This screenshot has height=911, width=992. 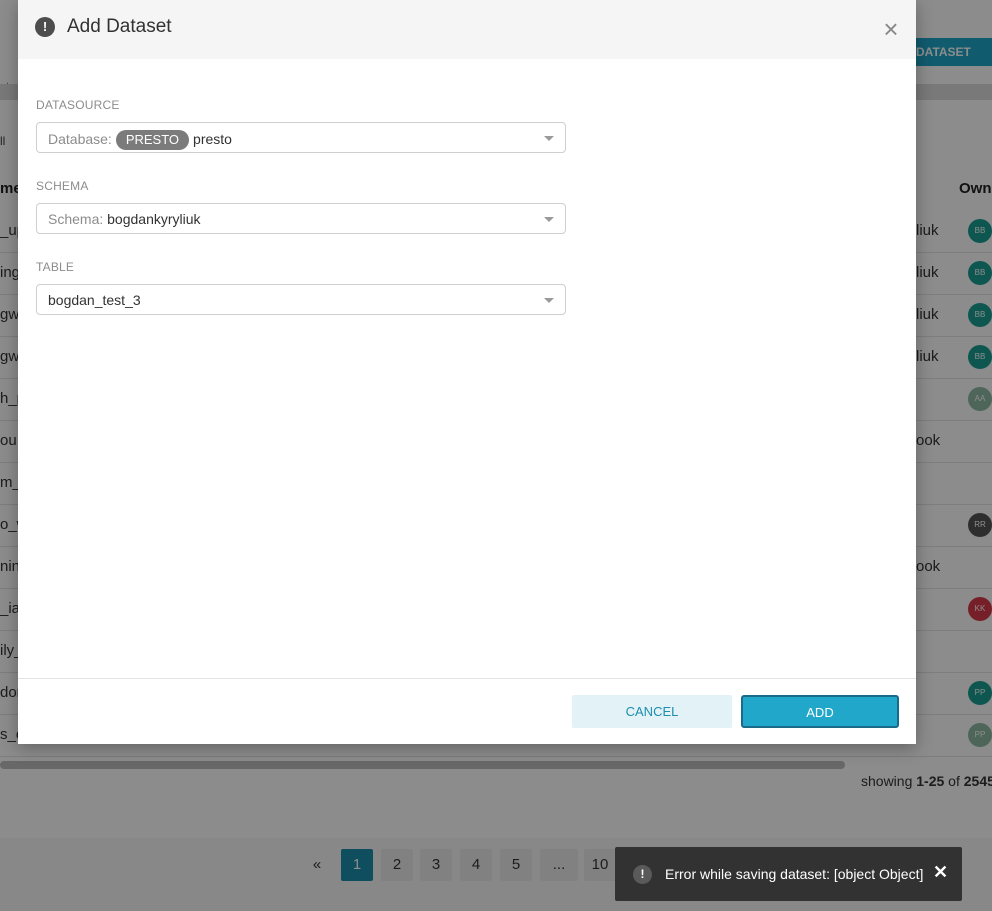 What do you see at coordinates (62, 186) in the screenshot?
I see `schema-label: SCHEMA` at bounding box center [62, 186].